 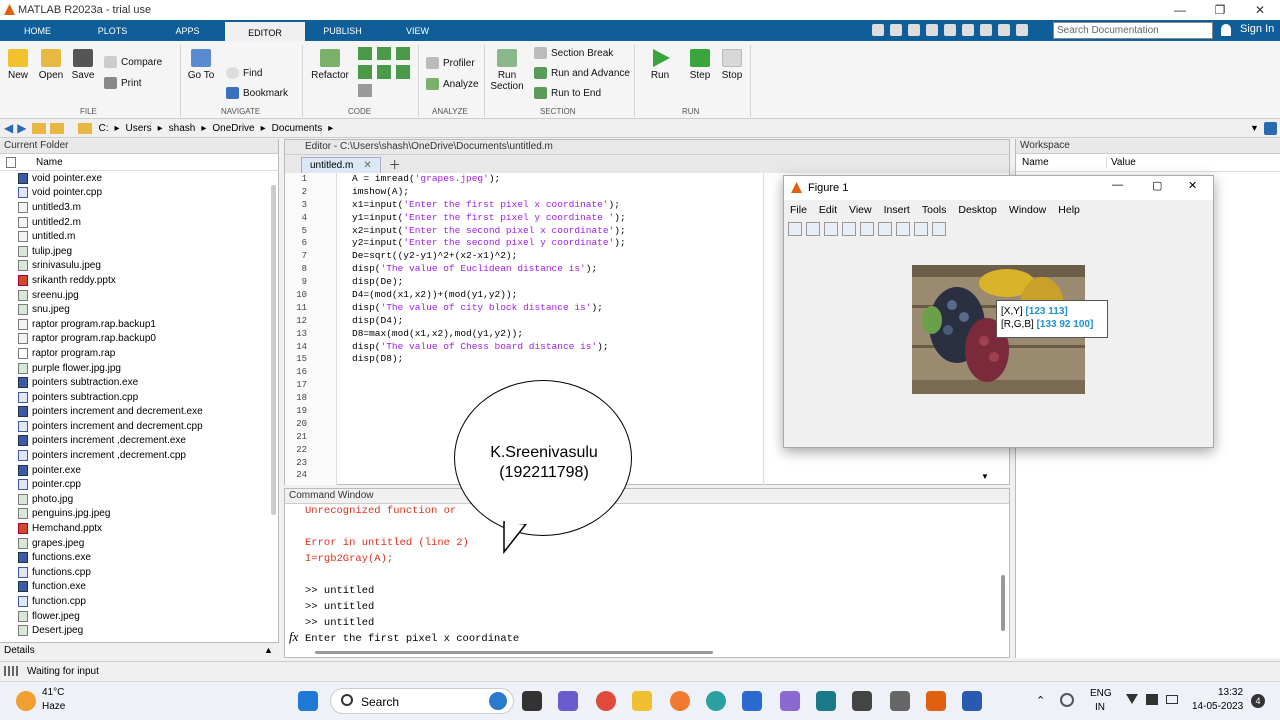 What do you see at coordinates (139, 455) in the screenshot?
I see `list-item: pointers increment ,decrement.cpp` at bounding box center [139, 455].